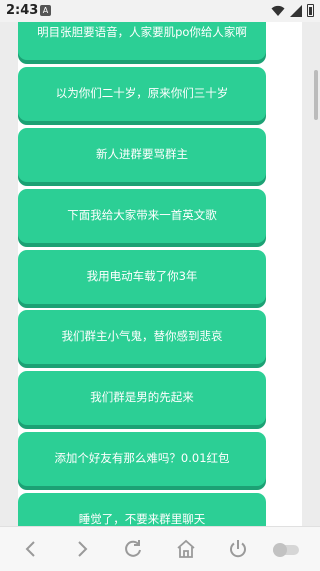 Image resolution: width=320 pixels, height=571 pixels. What do you see at coordinates (142, 41) in the screenshot?
I see `list-item: 明目张胆要语音，人家要肌po你给人家啊` at bounding box center [142, 41].